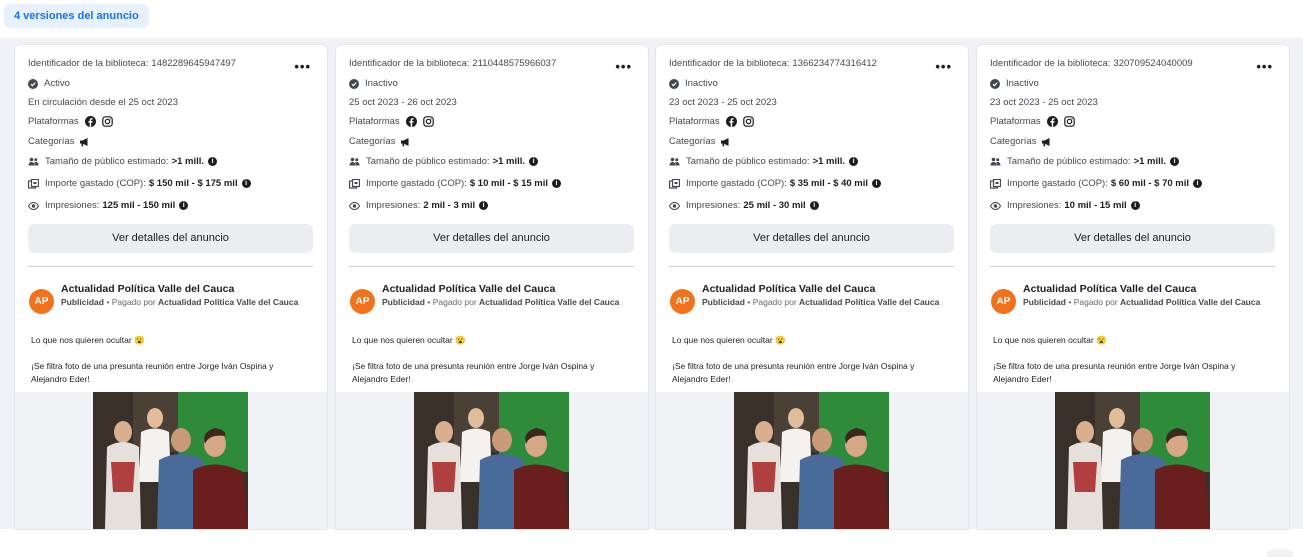 This screenshot has width=1303, height=557. What do you see at coordinates (449, 205) in the screenshot?
I see `impressions-value: 2 mil - 3 mil` at bounding box center [449, 205].